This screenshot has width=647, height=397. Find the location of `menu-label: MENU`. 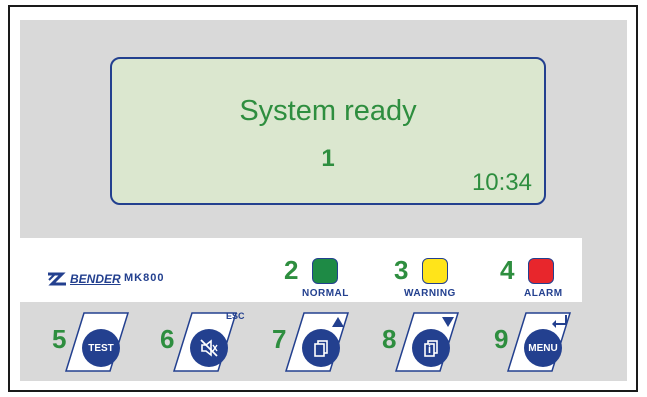

menu-label: MENU is located at coordinates (543, 348).